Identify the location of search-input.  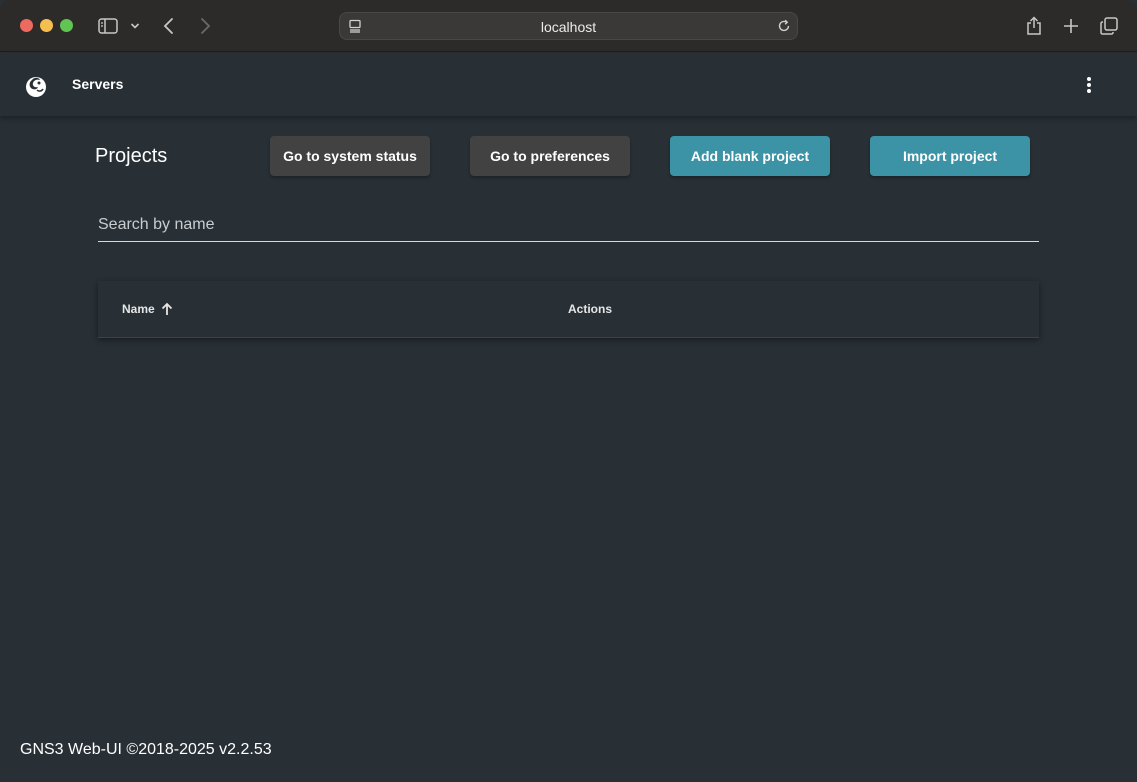
(568, 225).